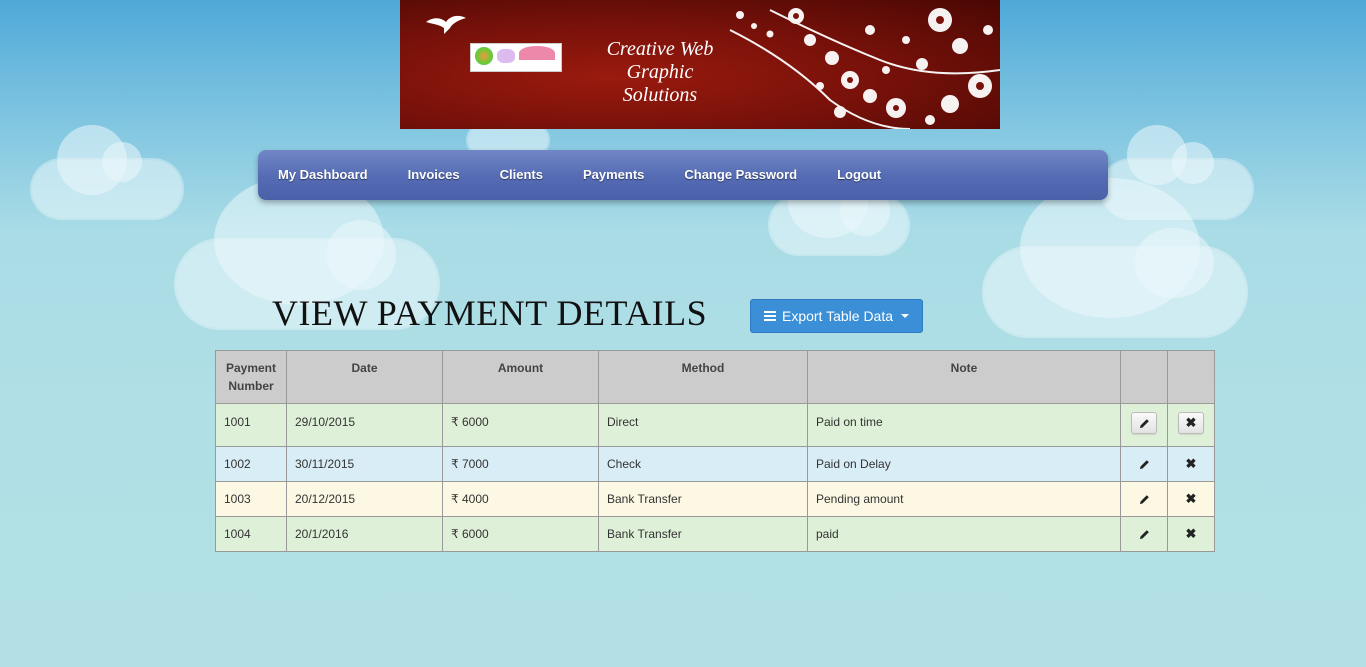  What do you see at coordinates (740, 175) in the screenshot?
I see `nav-item-change-password: Change Password` at bounding box center [740, 175].